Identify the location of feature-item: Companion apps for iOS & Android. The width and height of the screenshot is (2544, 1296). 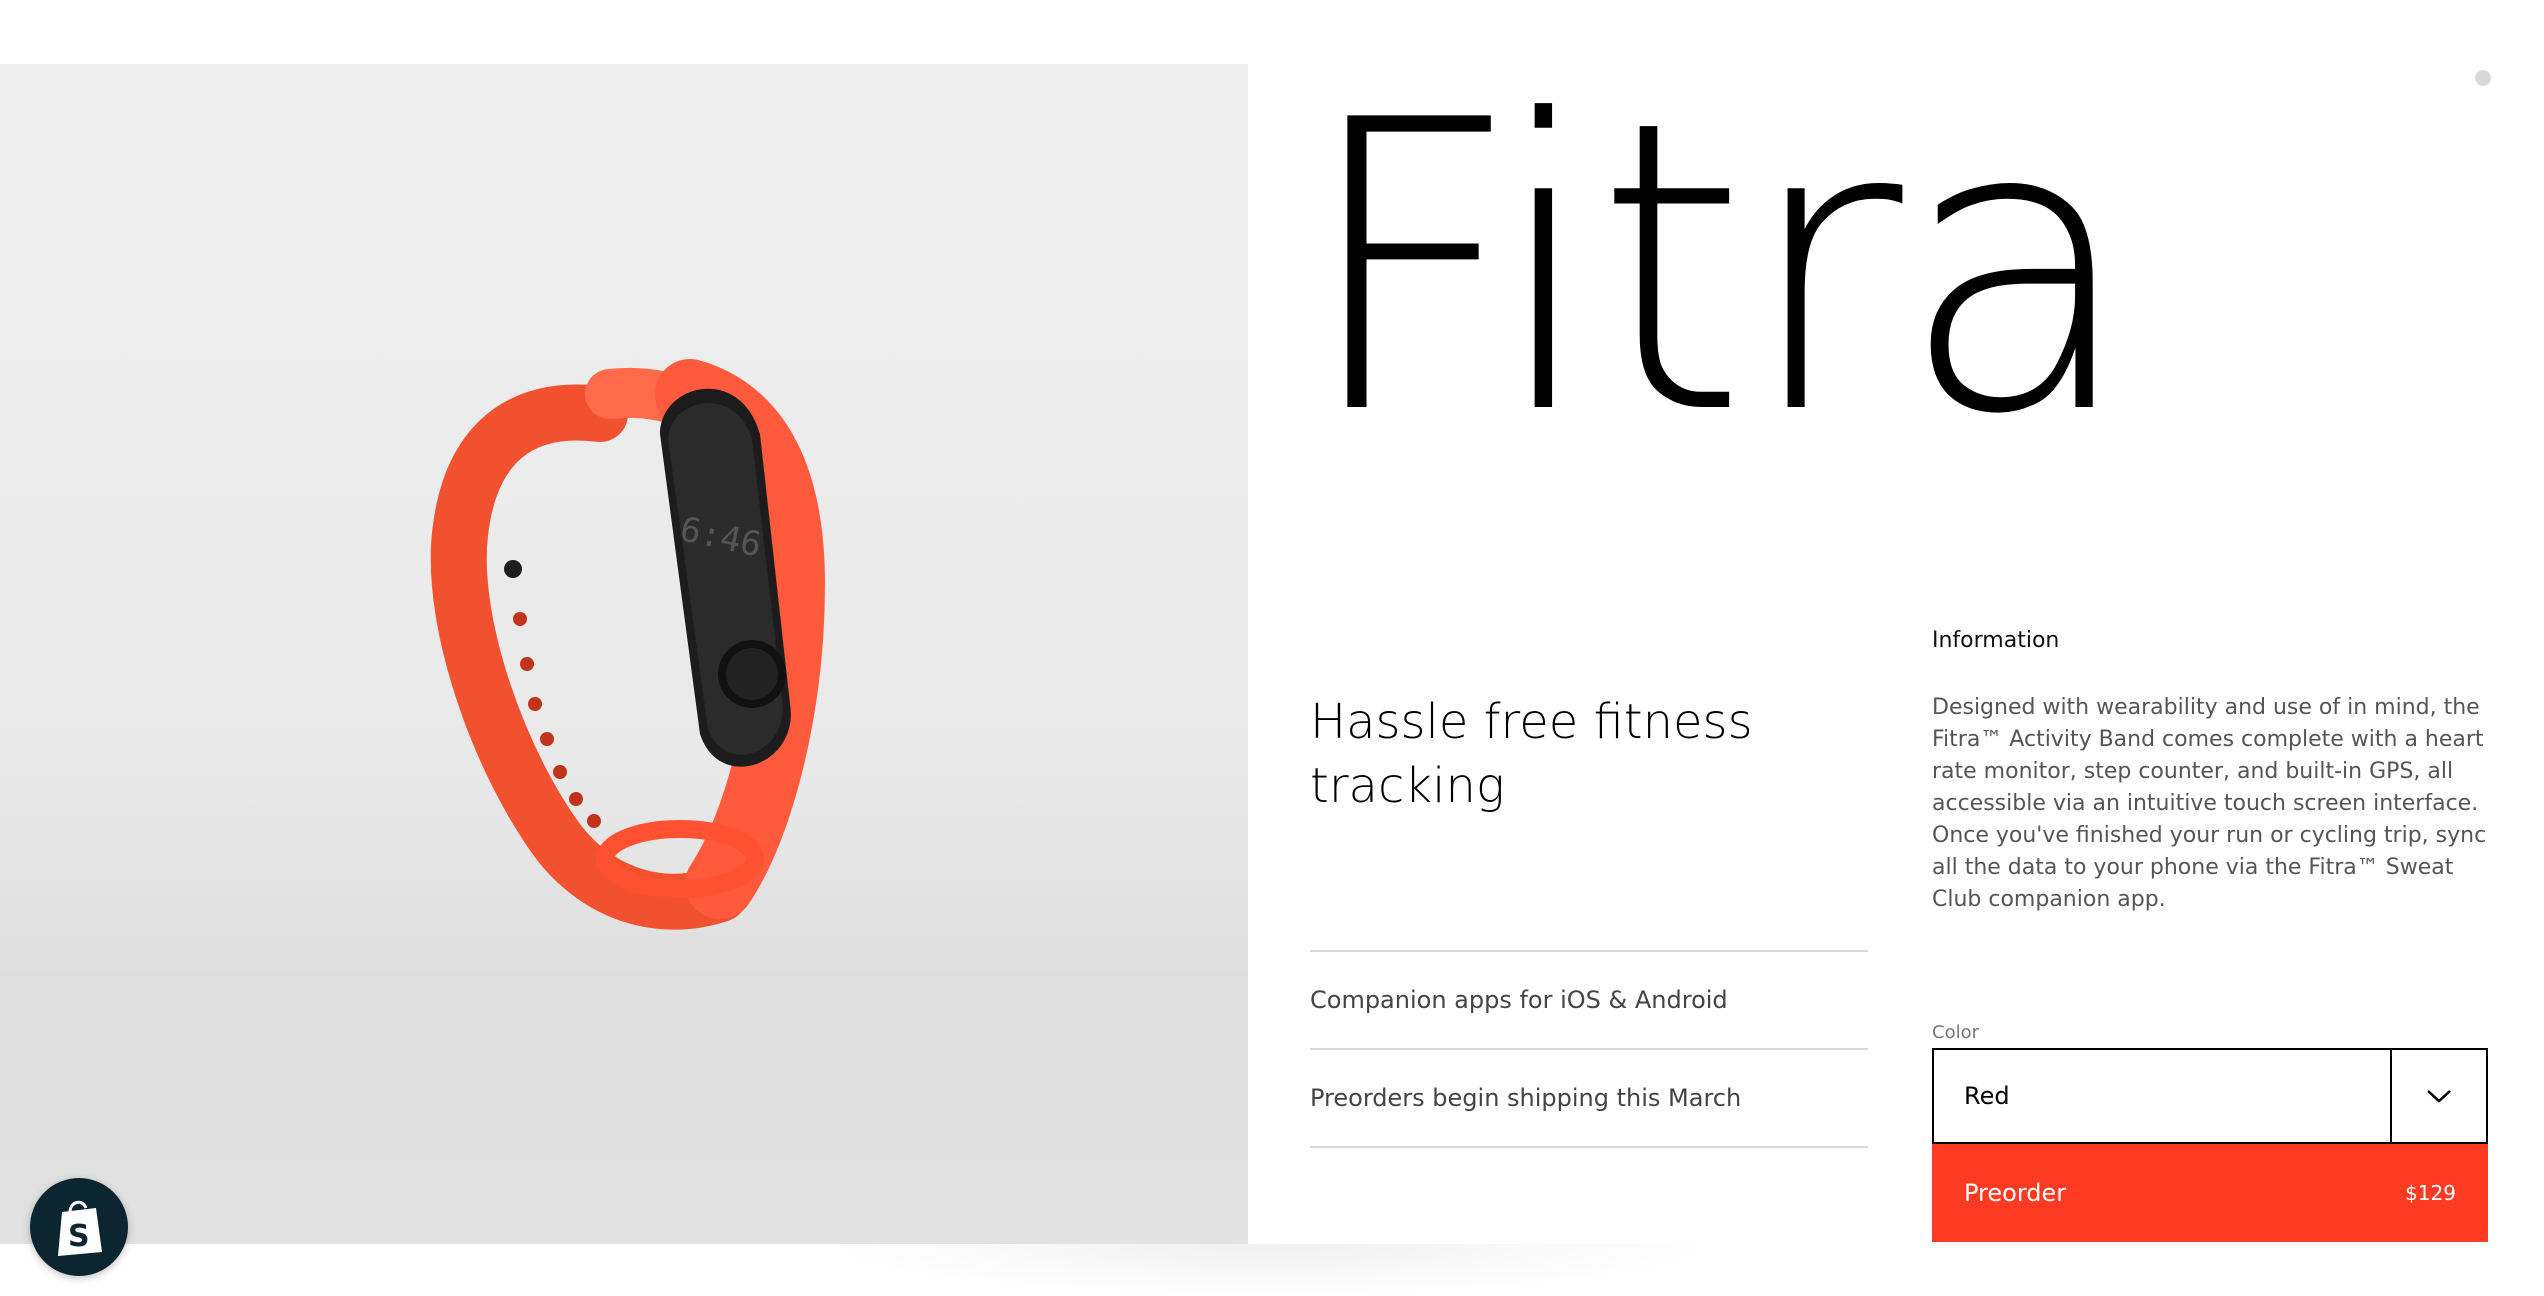
(1589, 1001).